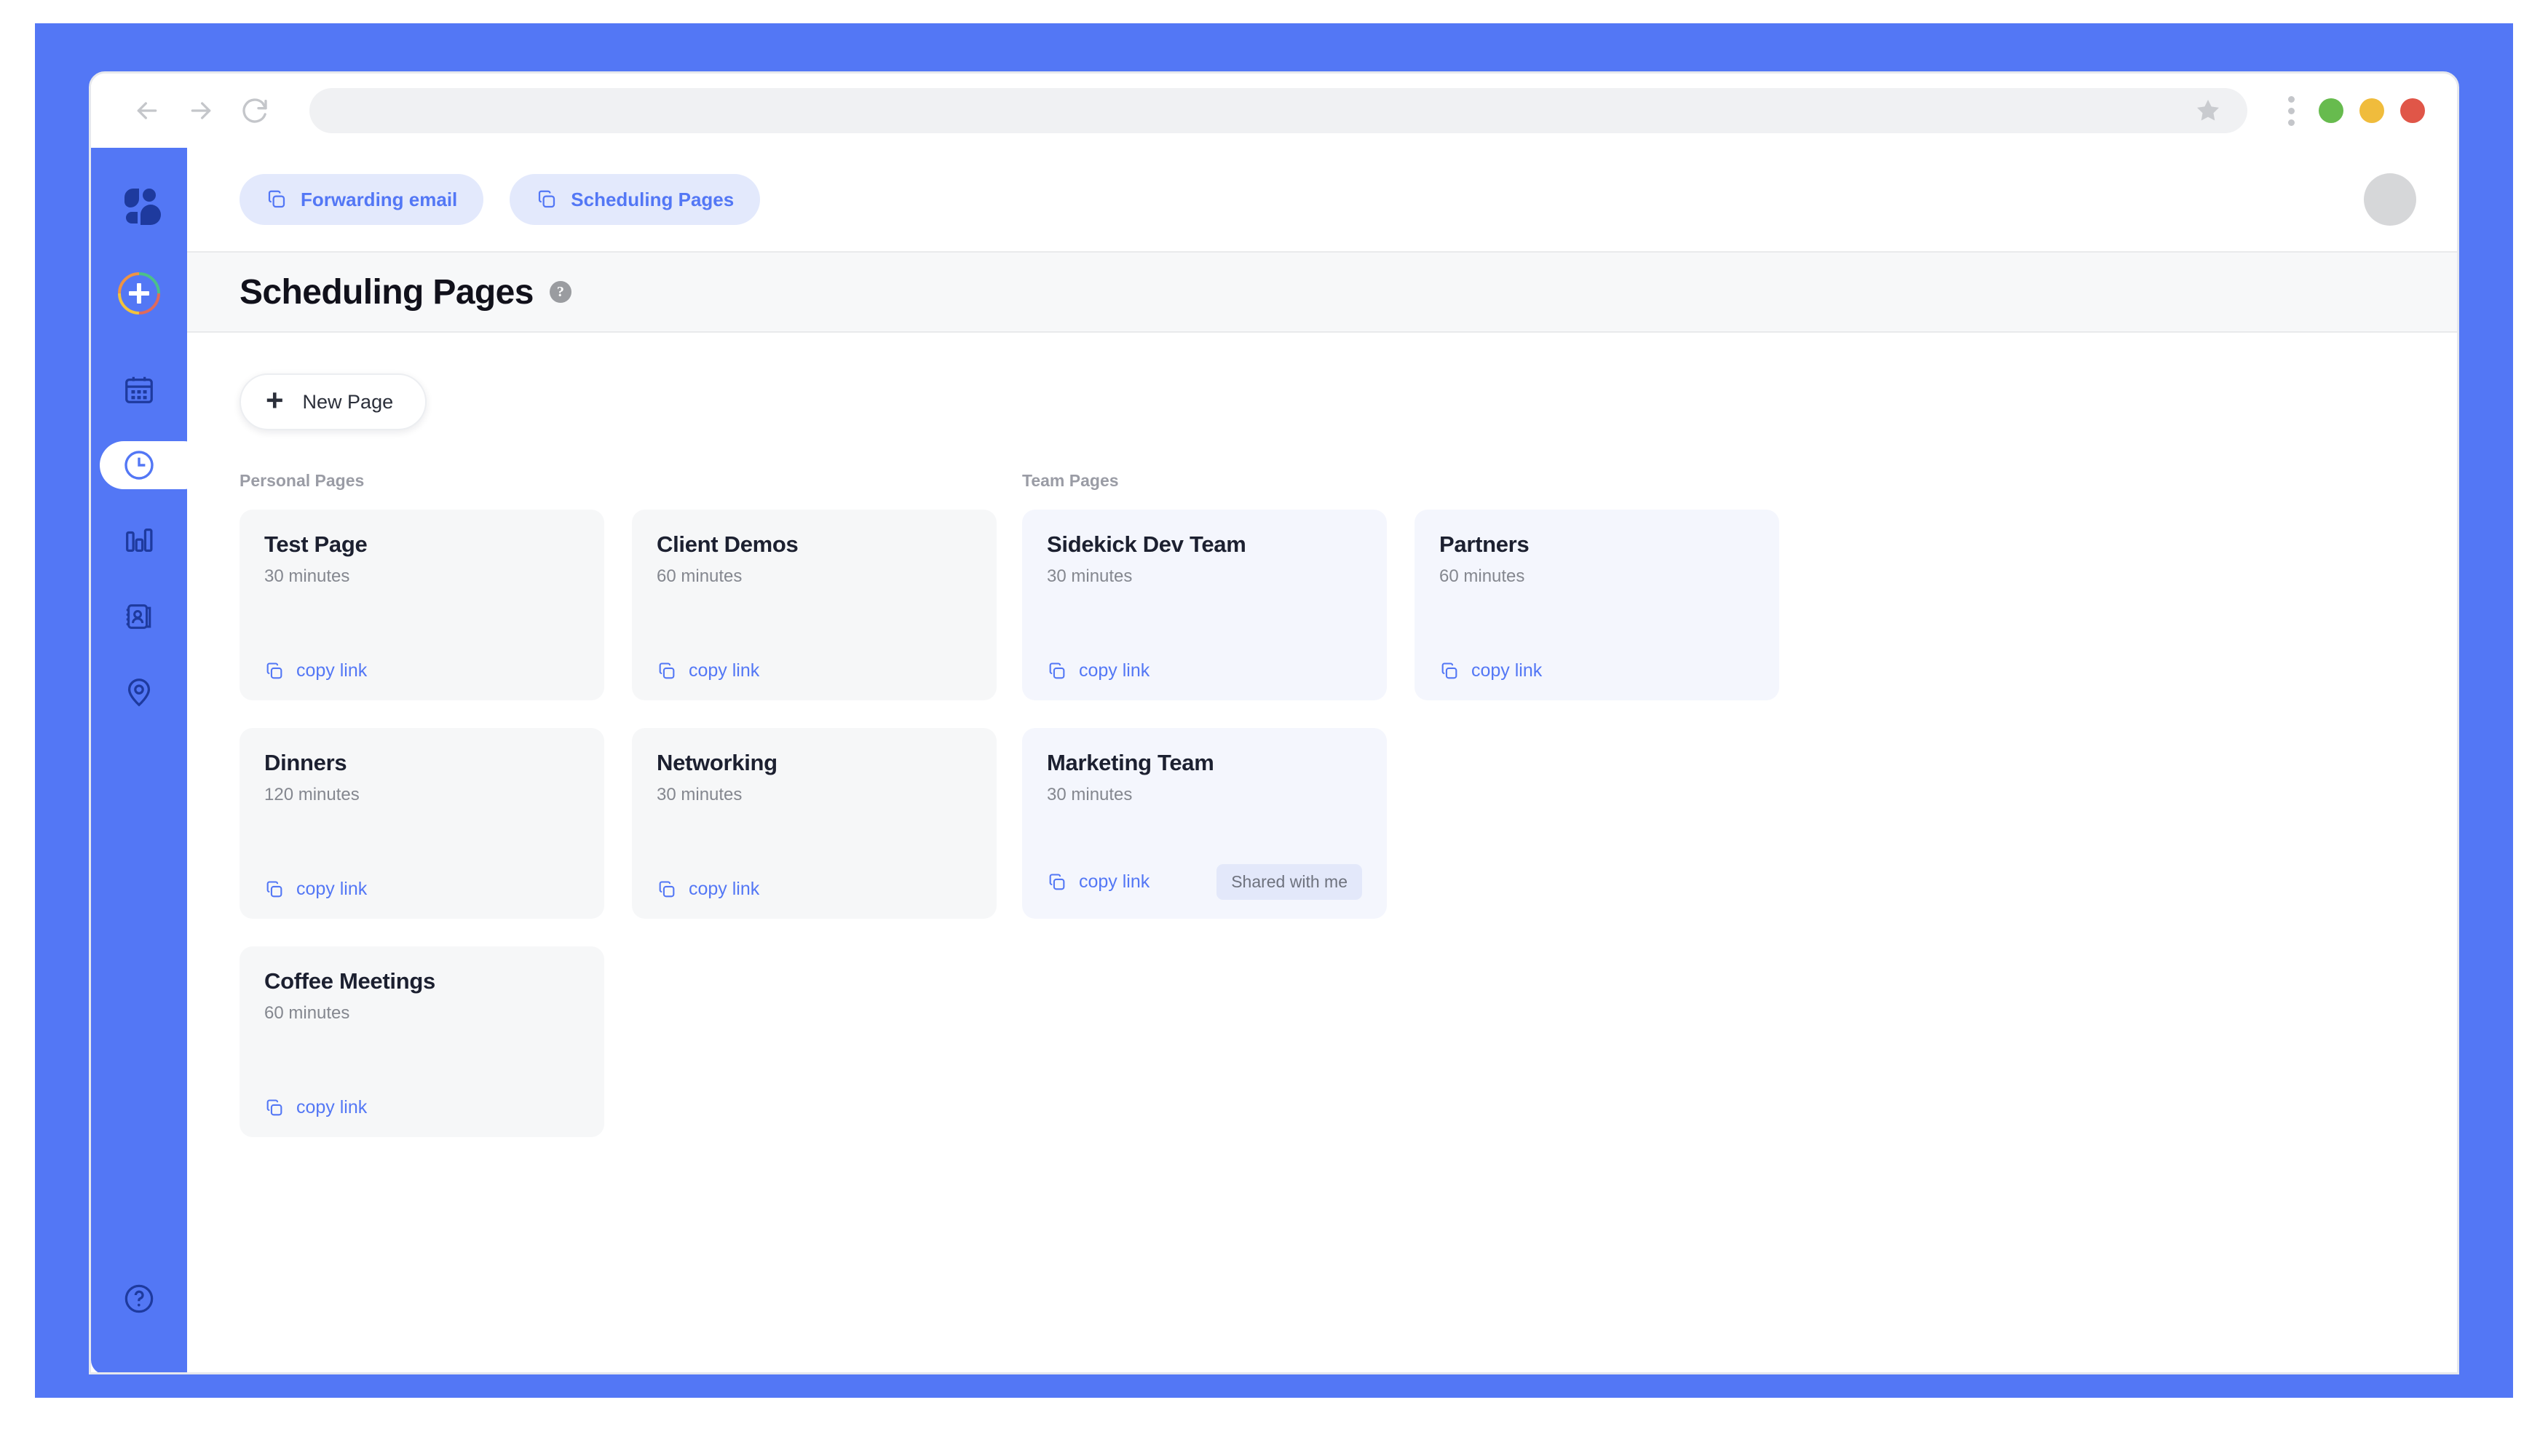 Image resolution: width=2548 pixels, height=1456 pixels. Describe the element at coordinates (1204, 882) in the screenshot. I see `card-footer: copy link Shared with me` at that location.